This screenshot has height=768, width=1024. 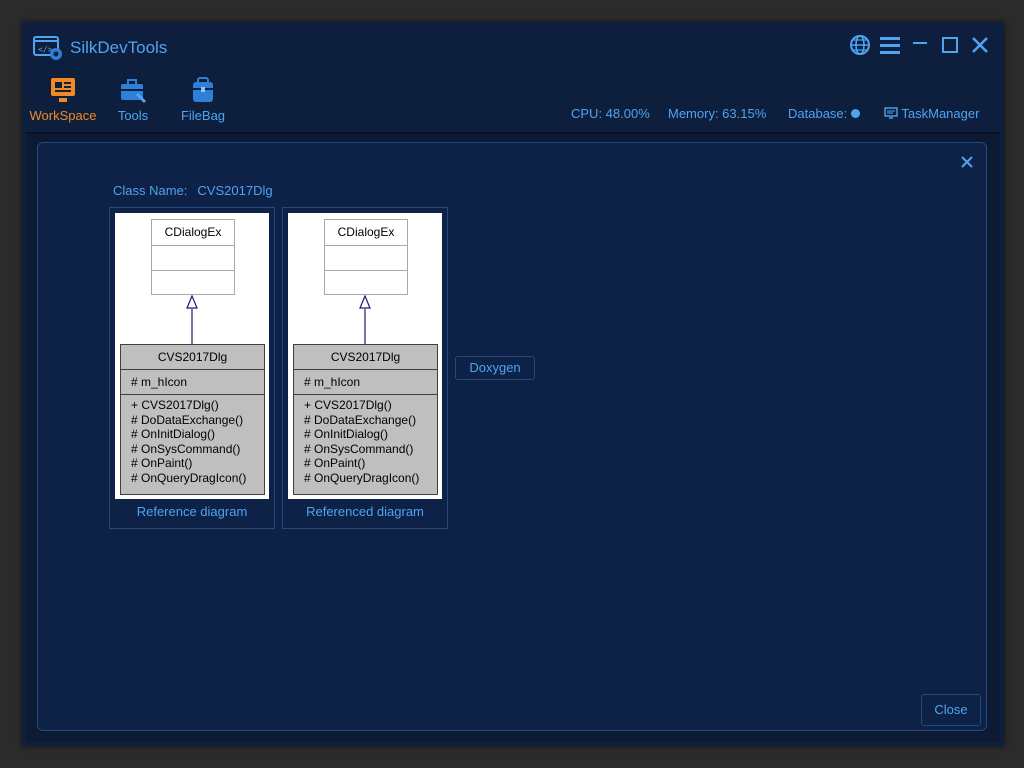 What do you see at coordinates (63, 90) in the screenshot?
I see `monitor-icon` at bounding box center [63, 90].